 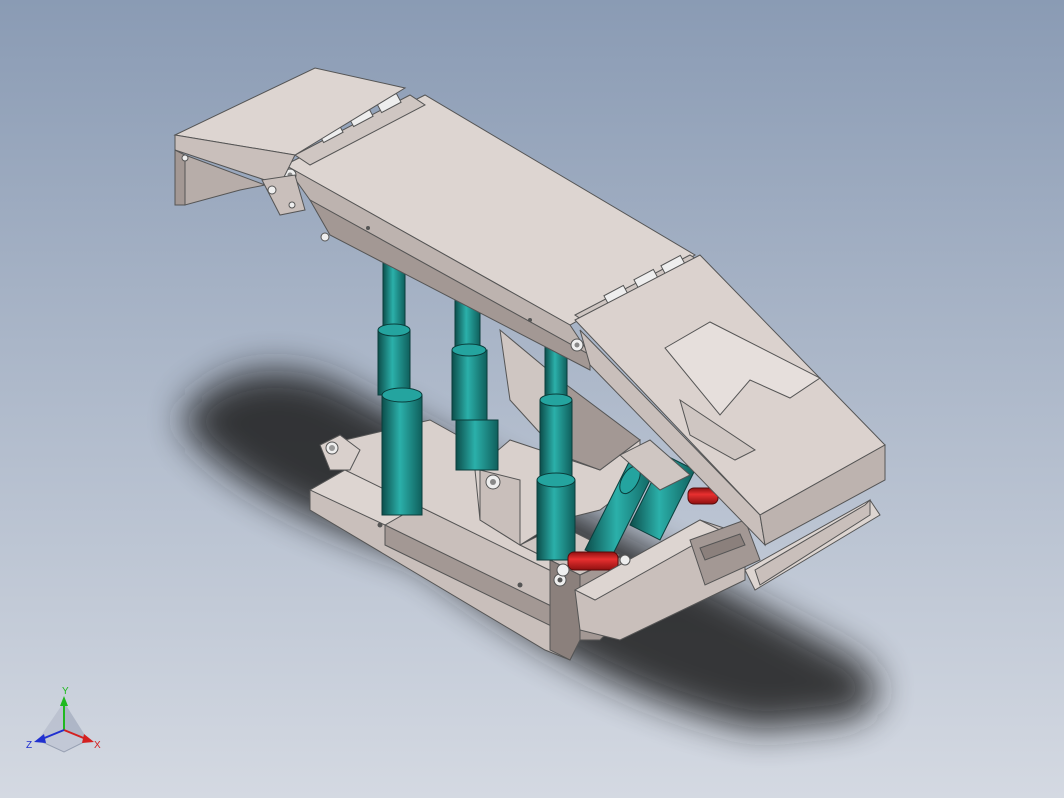 What do you see at coordinates (97, 745) in the screenshot?
I see `x-axis-label: X` at bounding box center [97, 745].